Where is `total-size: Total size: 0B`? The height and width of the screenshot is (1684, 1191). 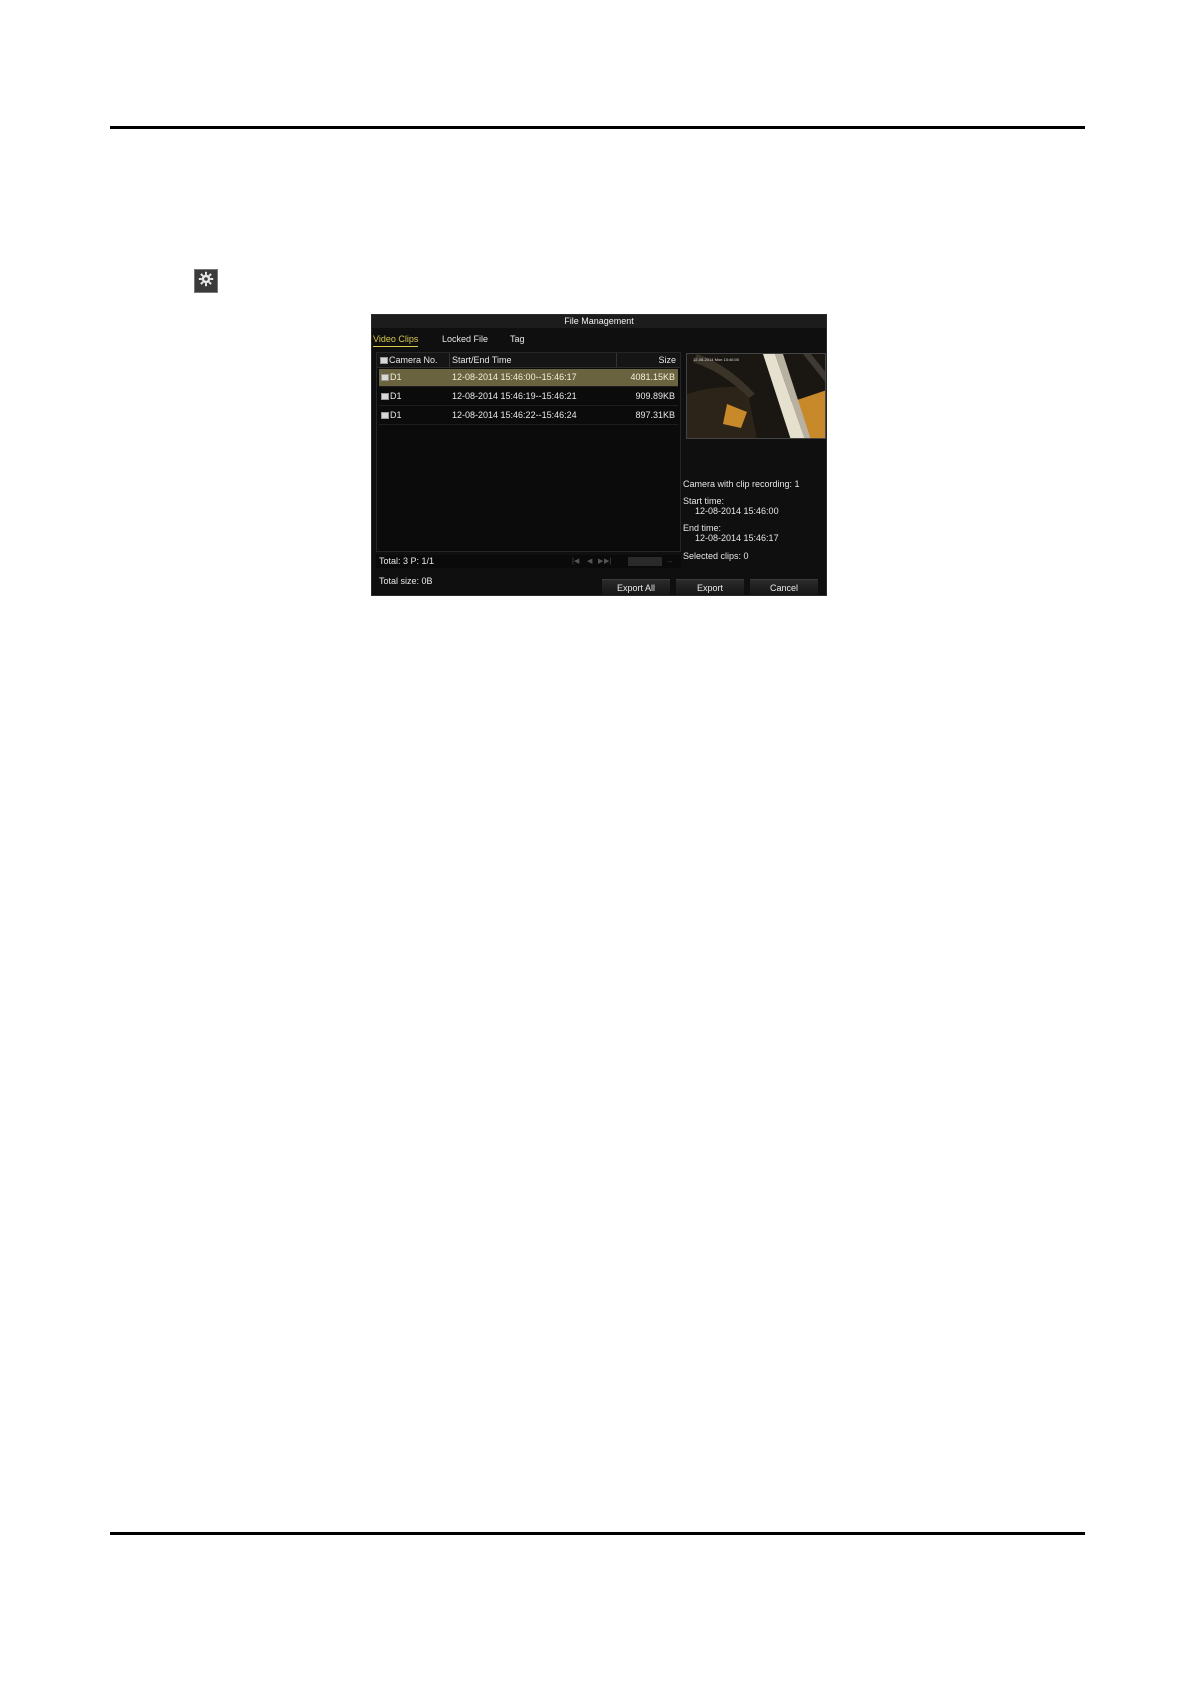 total-size: Total size: 0B is located at coordinates (406, 581).